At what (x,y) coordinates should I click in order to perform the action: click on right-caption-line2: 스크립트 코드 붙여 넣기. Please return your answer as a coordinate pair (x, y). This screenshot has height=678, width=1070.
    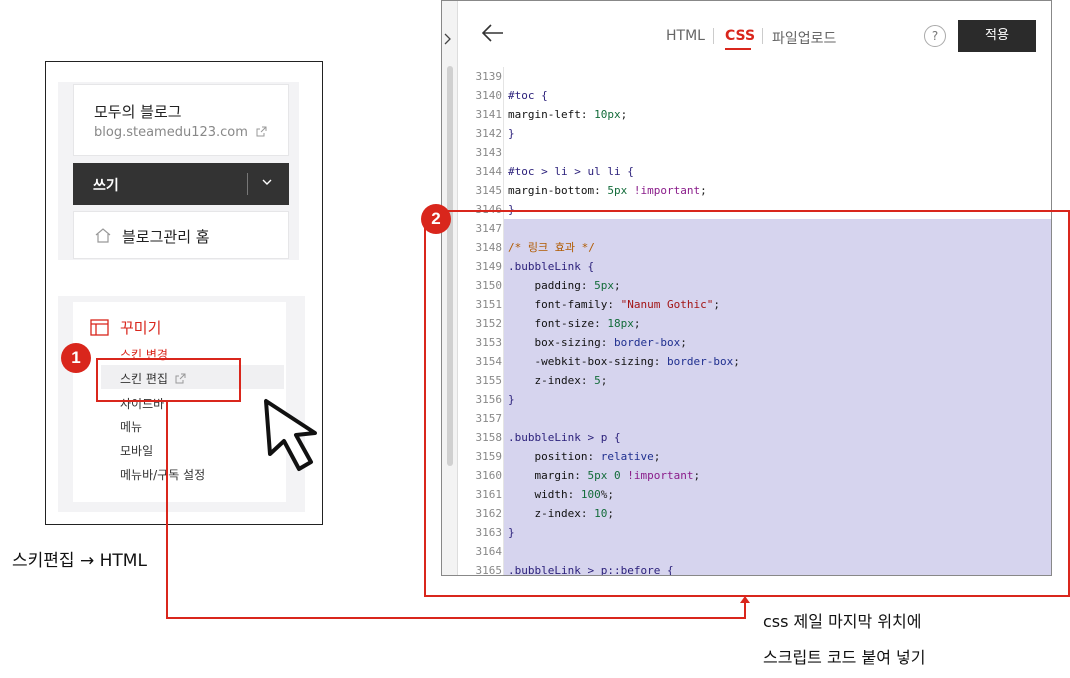
    Looking at the image, I should click on (844, 657).